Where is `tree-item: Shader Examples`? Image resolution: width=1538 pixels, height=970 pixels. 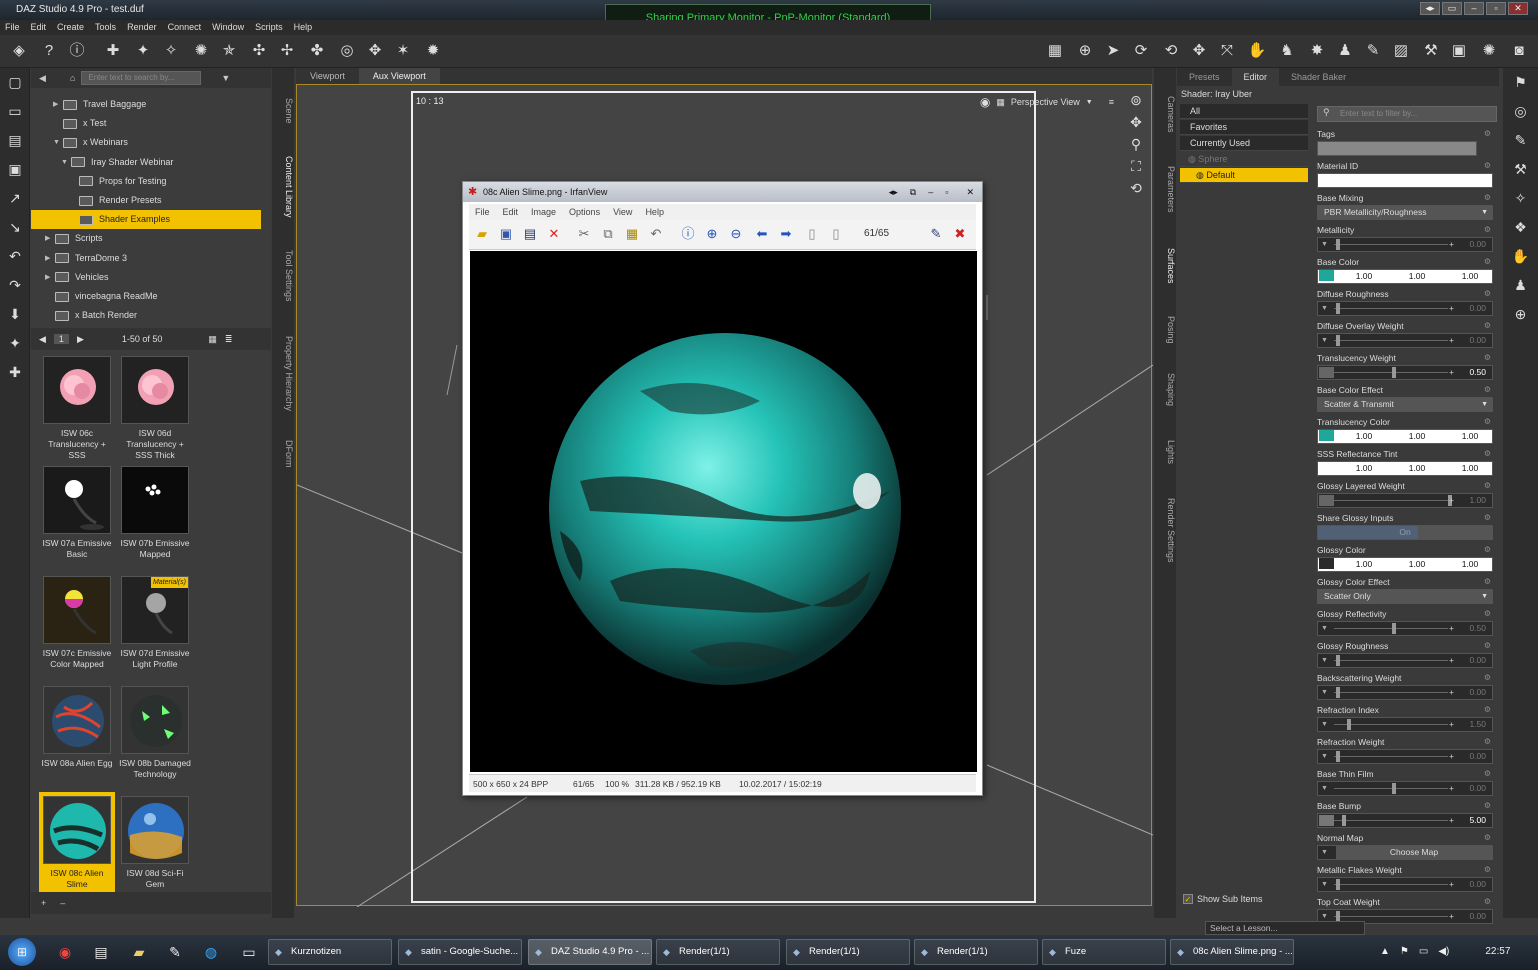
tree-item: Shader Examples is located at coordinates (146, 220).